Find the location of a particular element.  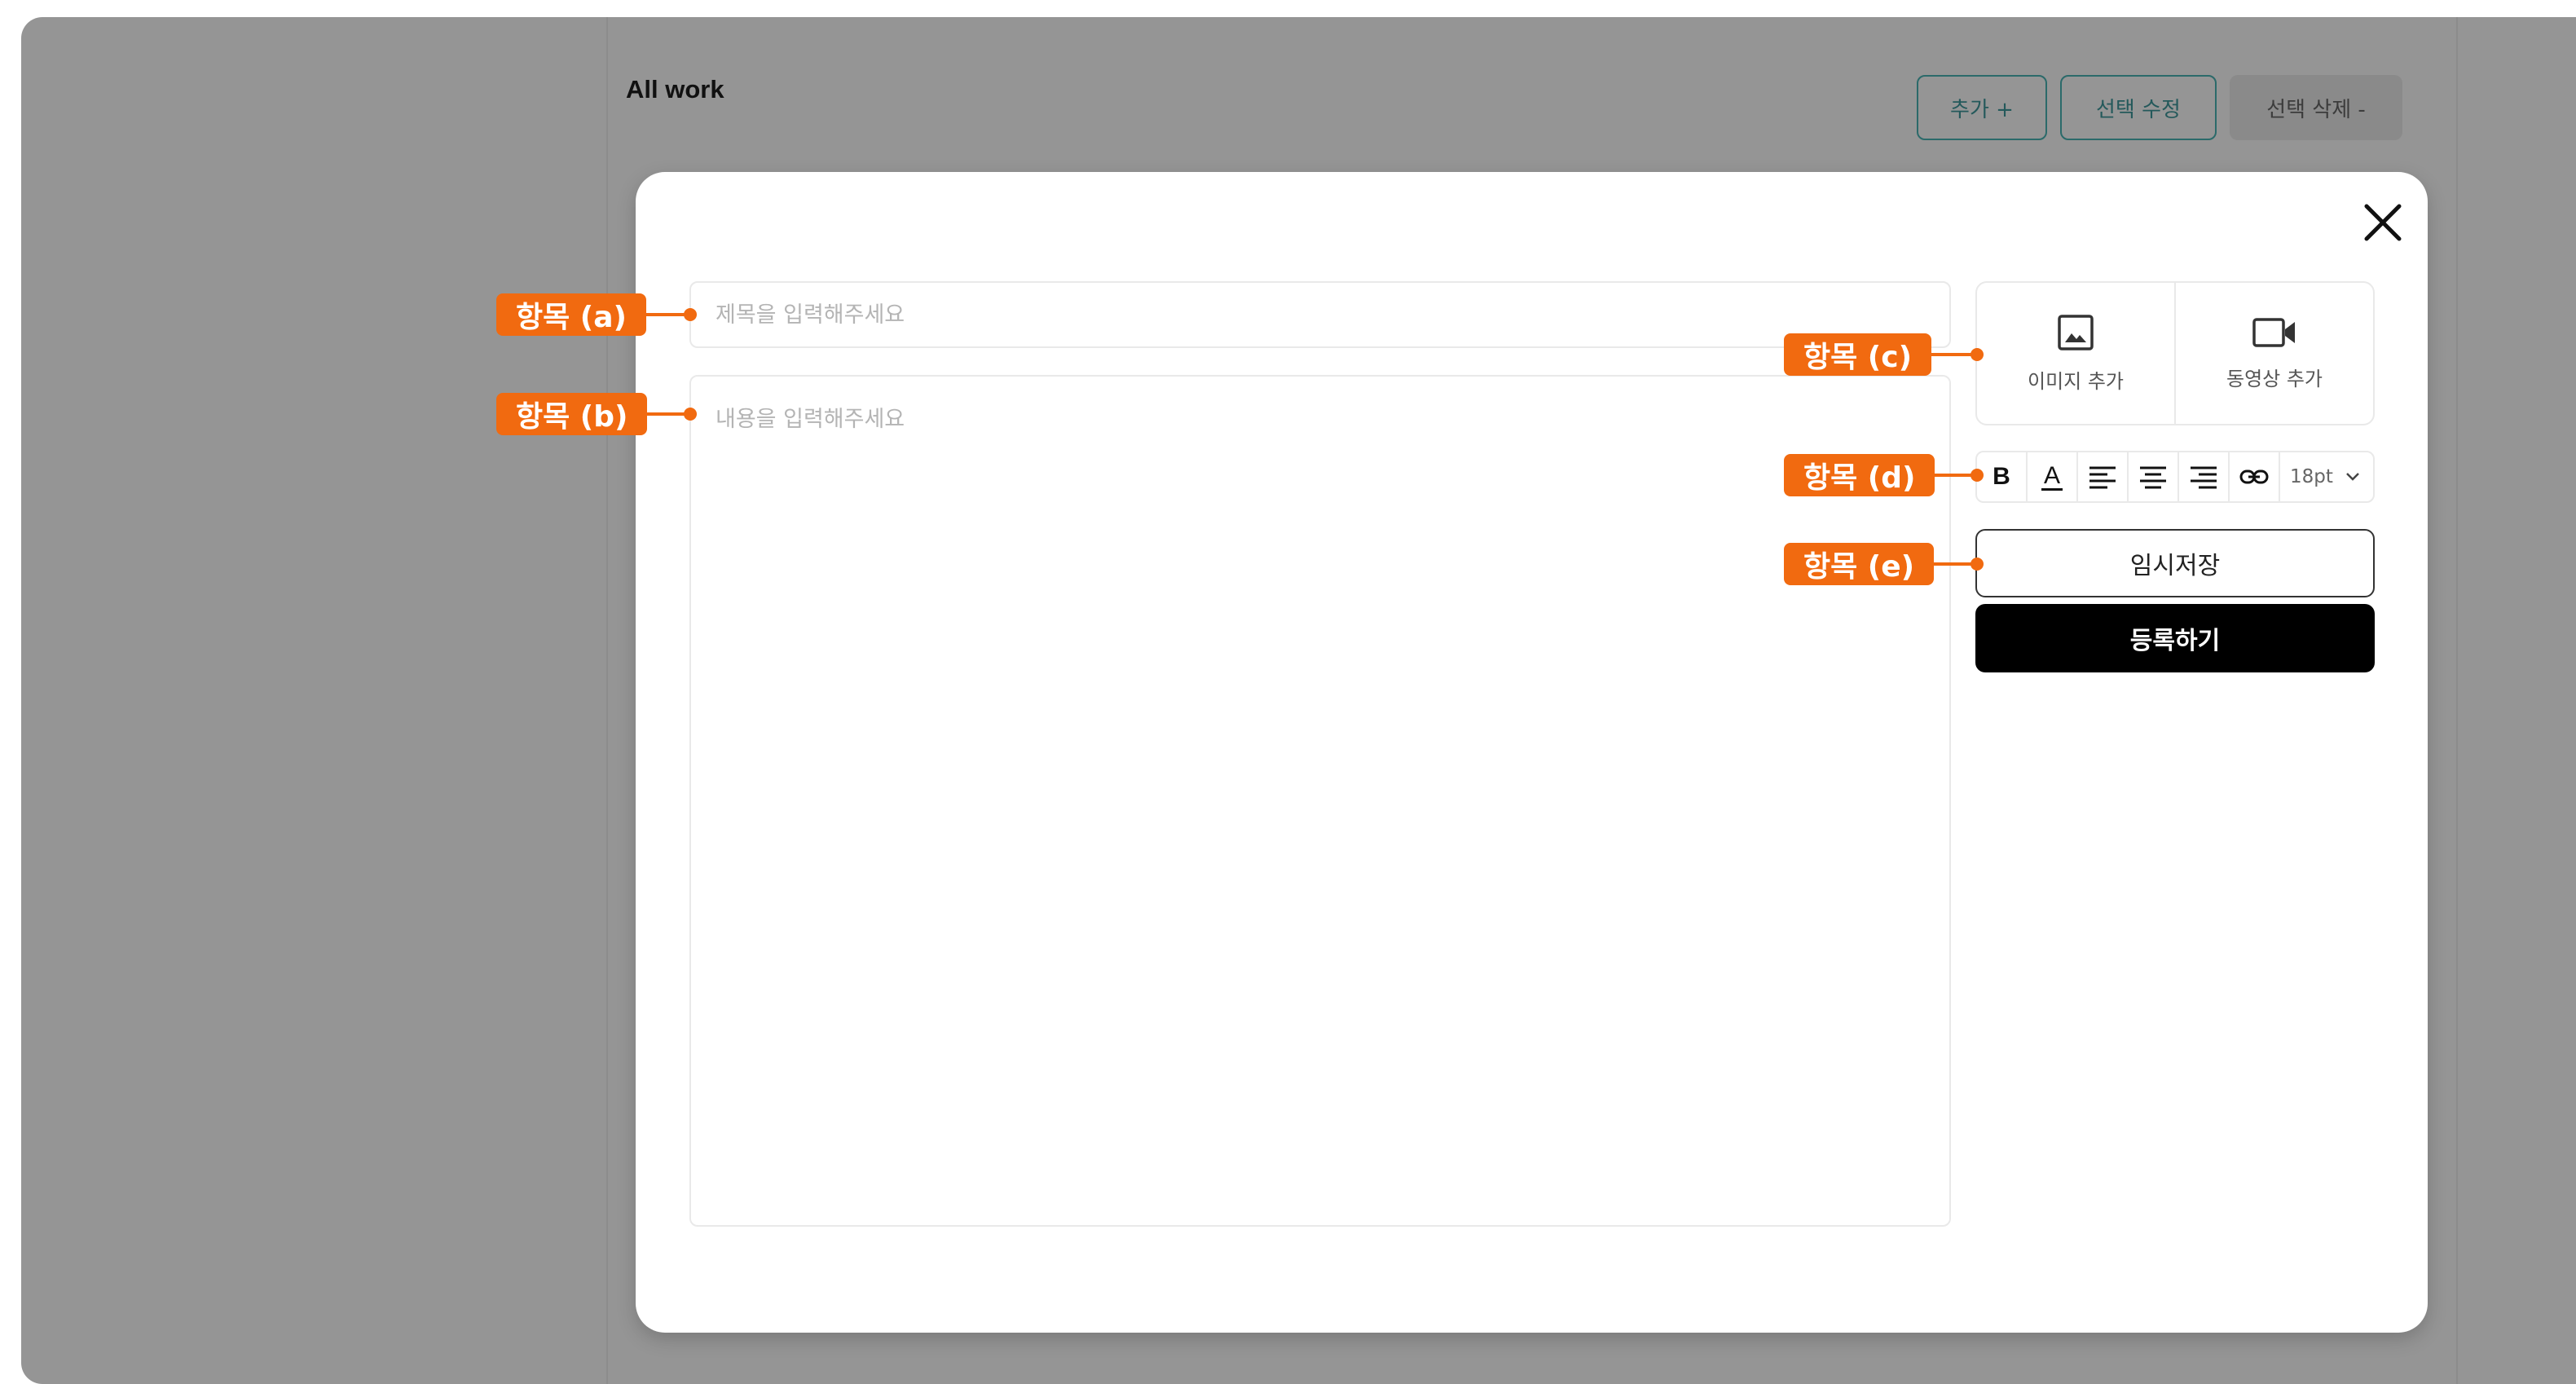

link-button is located at coordinates (2255, 477).